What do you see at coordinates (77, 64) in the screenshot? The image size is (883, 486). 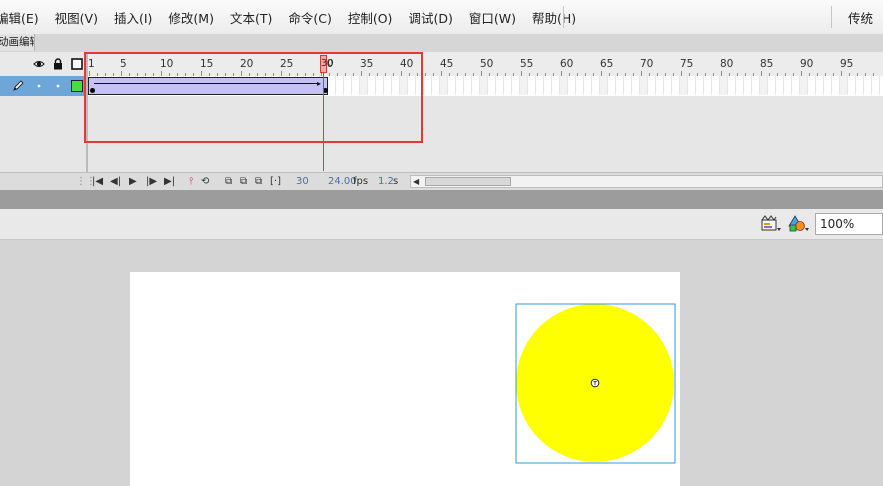 I see `outline-icon` at bounding box center [77, 64].